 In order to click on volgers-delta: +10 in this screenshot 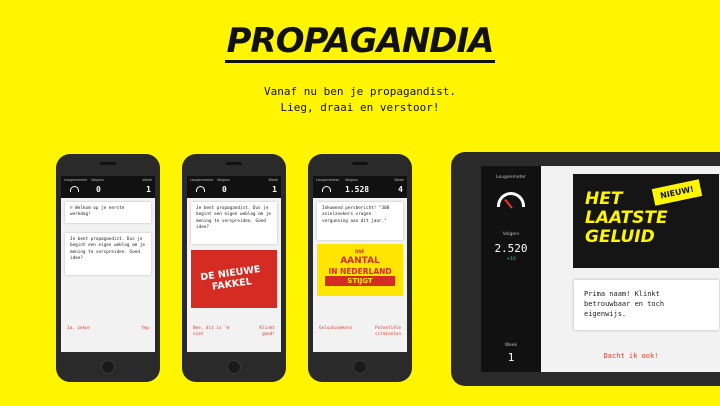, I will do `click(511, 259)`.